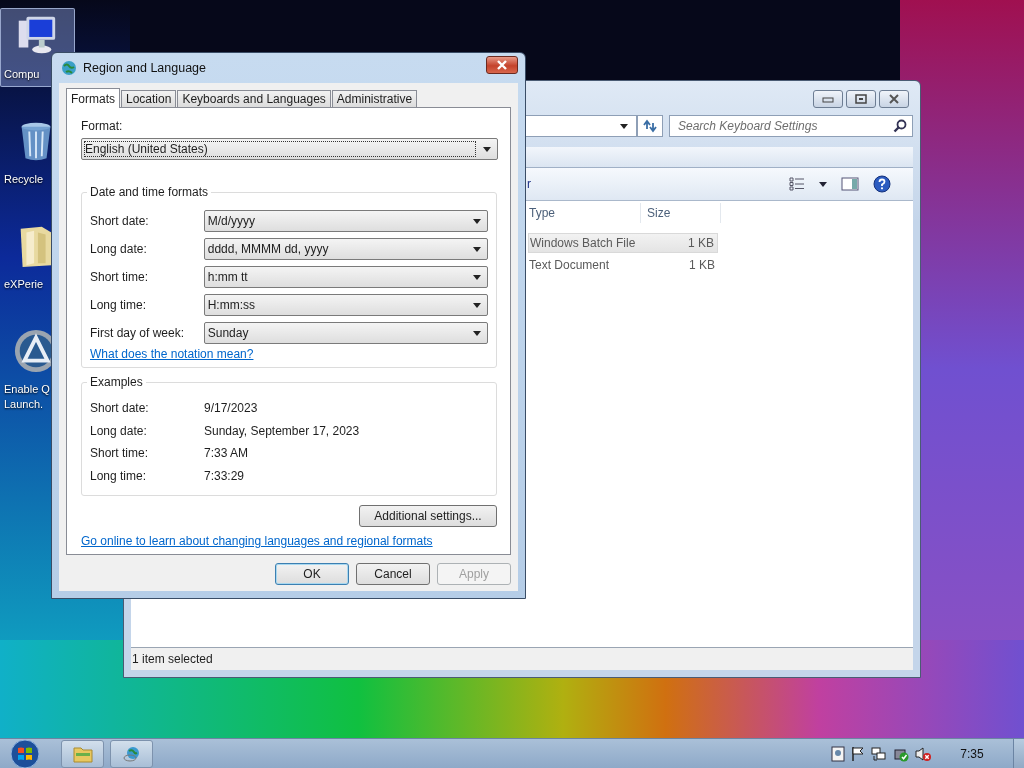 The height and width of the screenshot is (768, 1024). Describe the element at coordinates (838, 753) in the screenshot. I see `document-icon` at that location.